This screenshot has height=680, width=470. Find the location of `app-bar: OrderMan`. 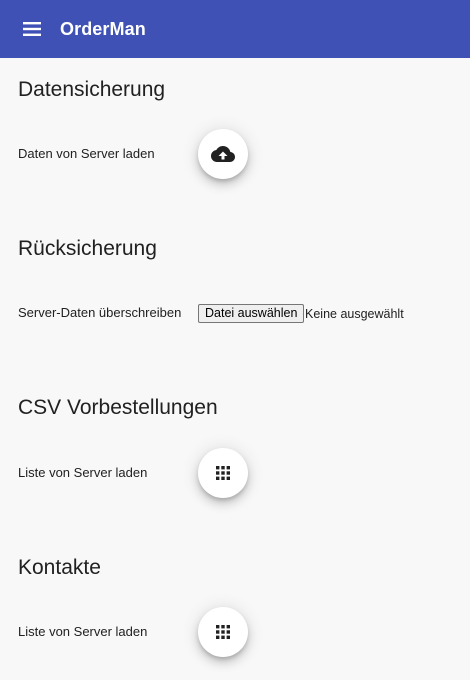

app-bar: OrderMan is located at coordinates (235, 29).